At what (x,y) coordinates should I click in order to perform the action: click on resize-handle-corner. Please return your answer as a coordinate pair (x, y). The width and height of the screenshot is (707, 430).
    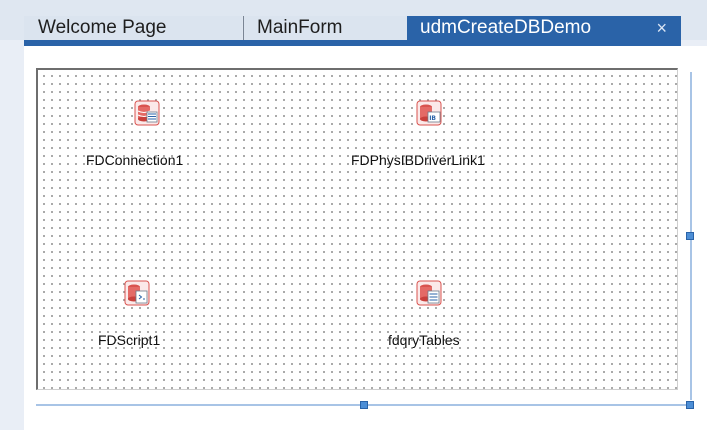
    Looking at the image, I should click on (690, 405).